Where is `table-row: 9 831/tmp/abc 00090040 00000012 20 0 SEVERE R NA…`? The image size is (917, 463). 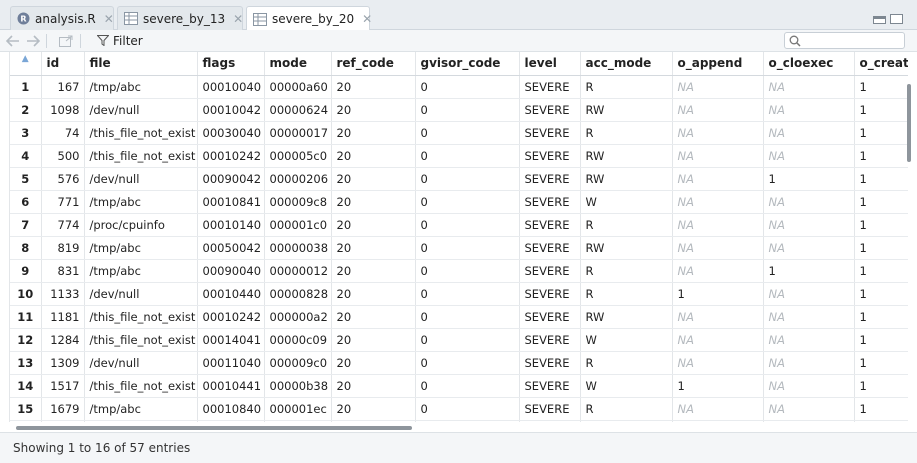 table-row: 9 831/tmp/abc 00090040 00000012 20 0 SEVERE R NA… is located at coordinates (459, 271).